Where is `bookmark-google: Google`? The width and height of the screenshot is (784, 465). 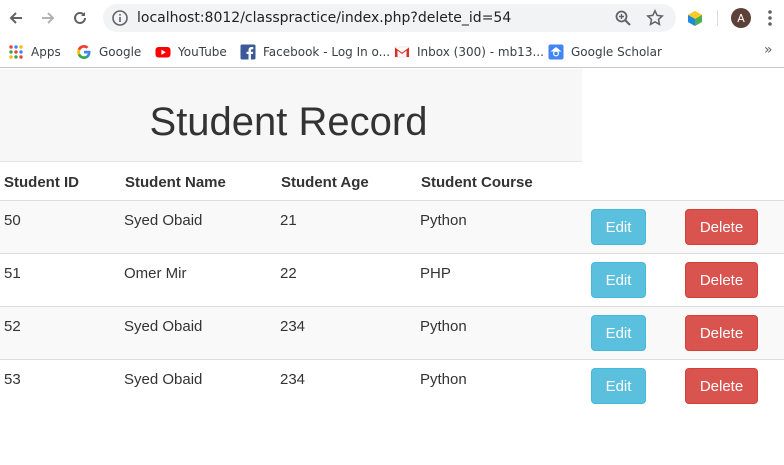
bookmark-google: Google is located at coordinates (108, 52).